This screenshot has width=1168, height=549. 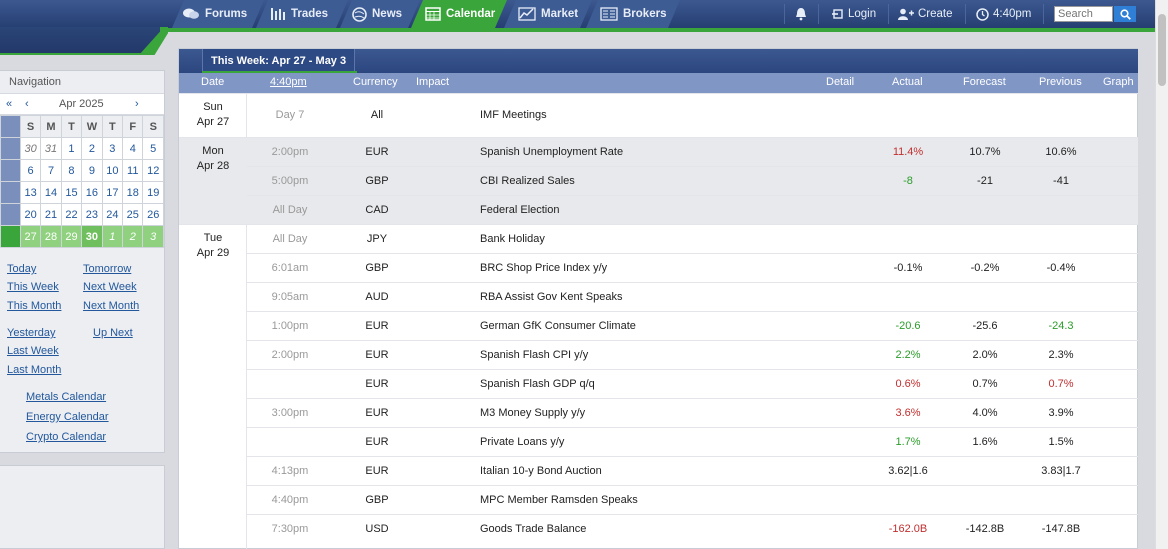 I want to click on calendar-day: 4, so click(x=133, y=148).